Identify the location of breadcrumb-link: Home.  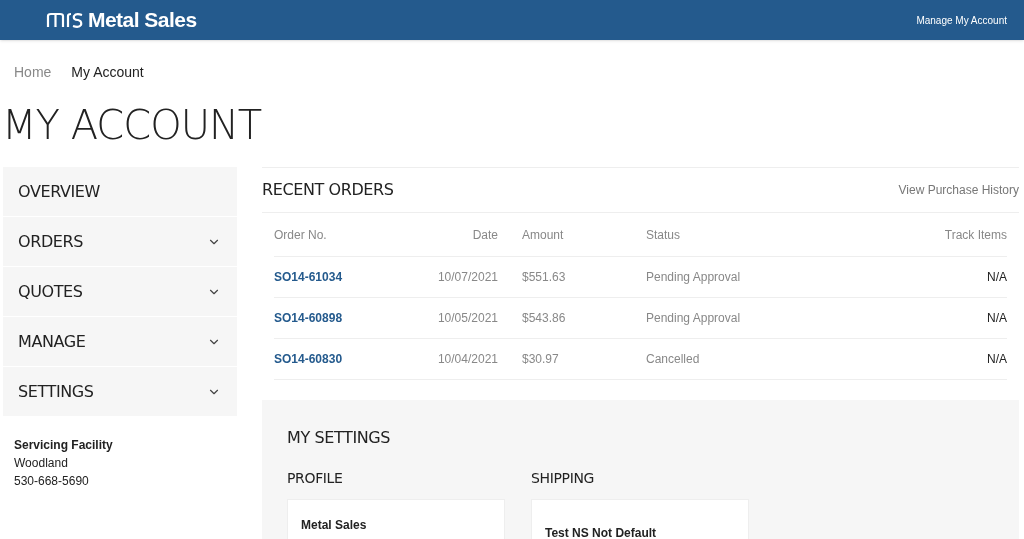
(33, 72).